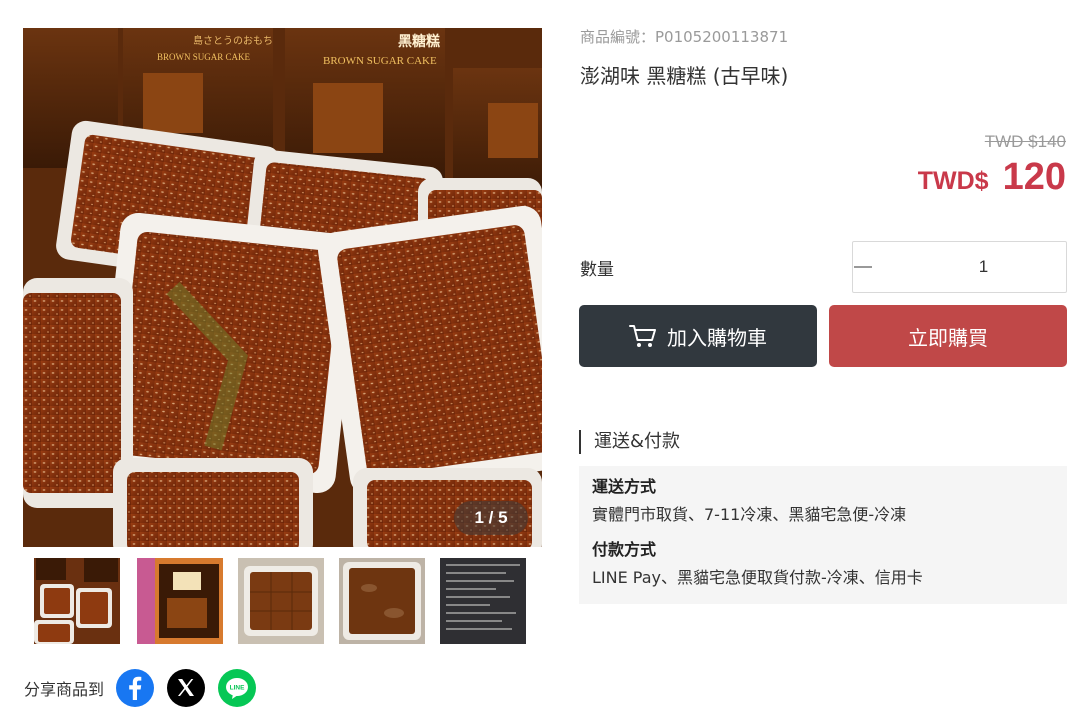 This screenshot has width=1088, height=724. What do you see at coordinates (953, 181) in the screenshot?
I see `price-currency: TWD$` at bounding box center [953, 181].